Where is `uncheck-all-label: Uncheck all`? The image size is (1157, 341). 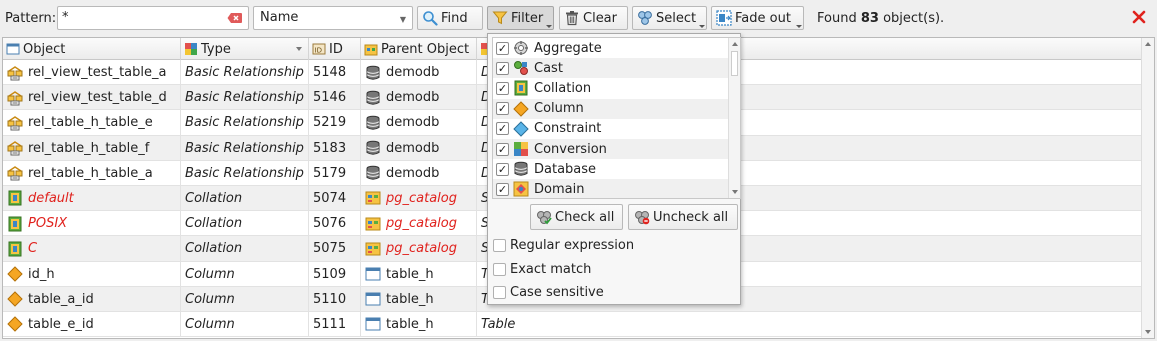
uncheck-all-label: Uncheck all is located at coordinates (691, 217).